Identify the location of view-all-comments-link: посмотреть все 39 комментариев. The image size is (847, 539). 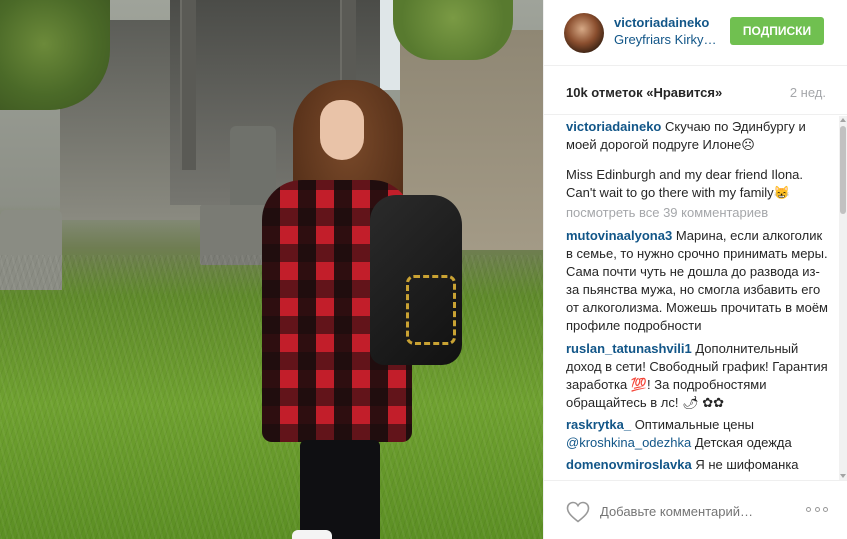
(699, 213).